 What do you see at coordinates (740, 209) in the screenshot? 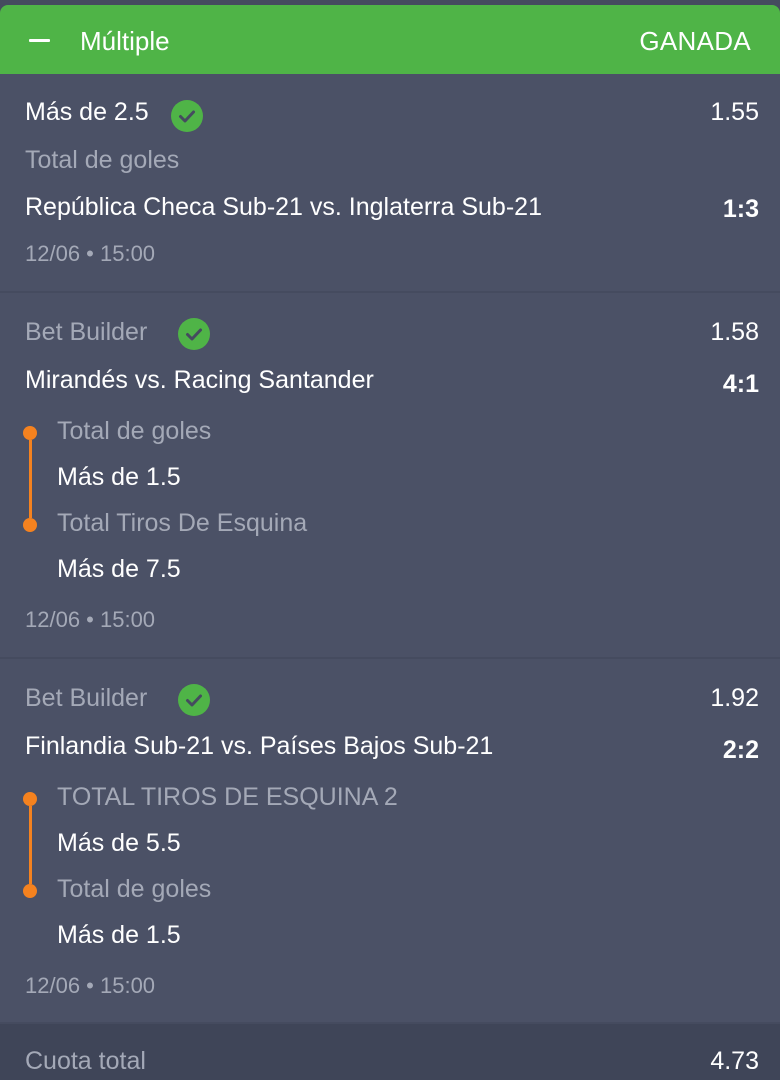
I see `match-score: 1:3` at bounding box center [740, 209].